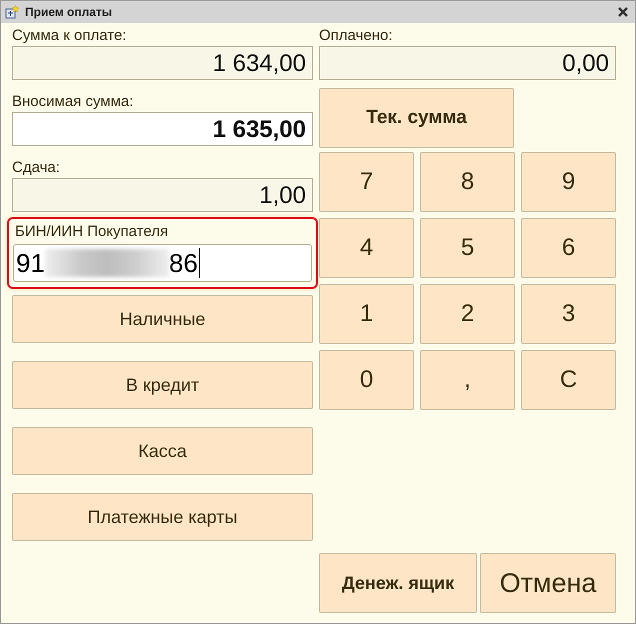 The height and width of the screenshot is (624, 636). I want to click on window-title: Прием оплаты, so click(69, 12).